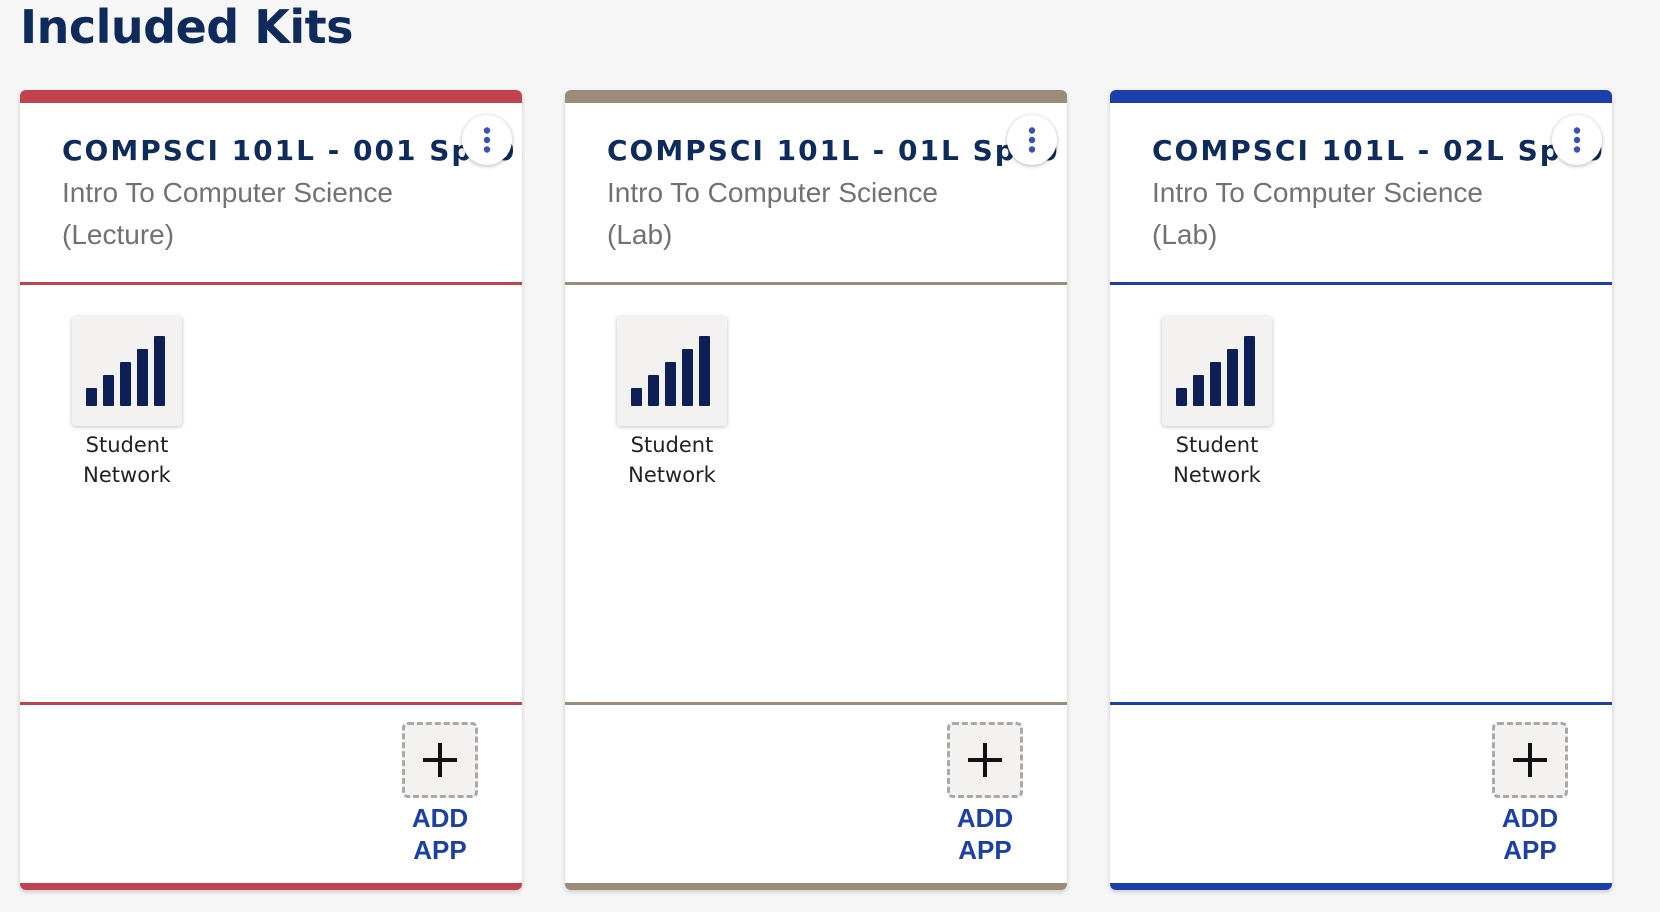 The width and height of the screenshot is (1660, 912). I want to click on card-title: COMPSCI 101L - 001 Sp20, so click(289, 150).